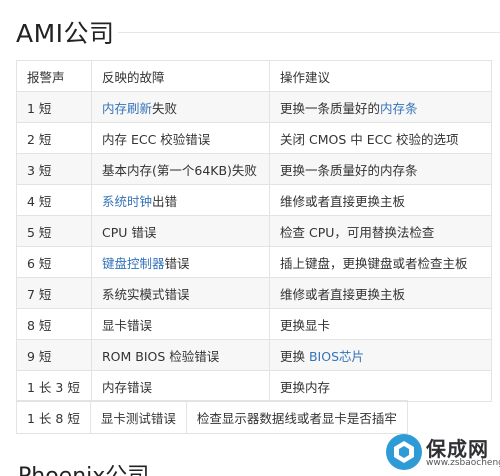 This screenshot has width=500, height=476. I want to click on beep-cell: 4 短, so click(54, 200).